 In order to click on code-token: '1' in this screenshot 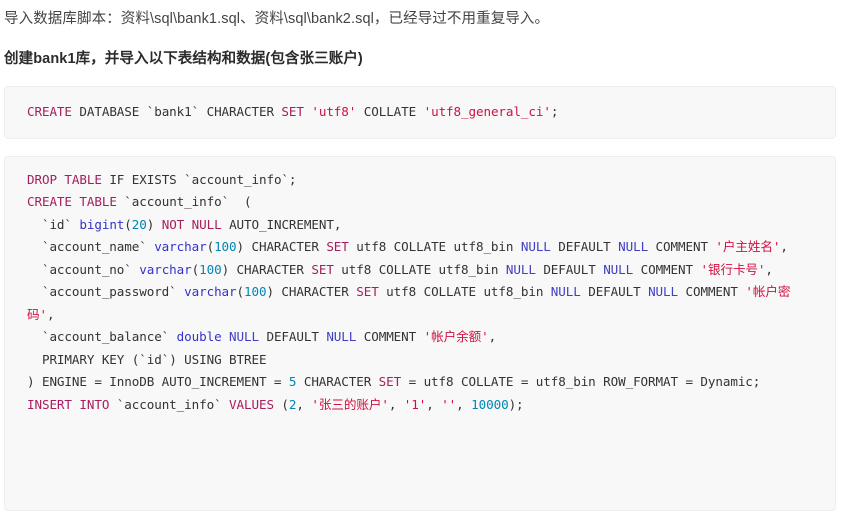, I will do `click(415, 404)`.